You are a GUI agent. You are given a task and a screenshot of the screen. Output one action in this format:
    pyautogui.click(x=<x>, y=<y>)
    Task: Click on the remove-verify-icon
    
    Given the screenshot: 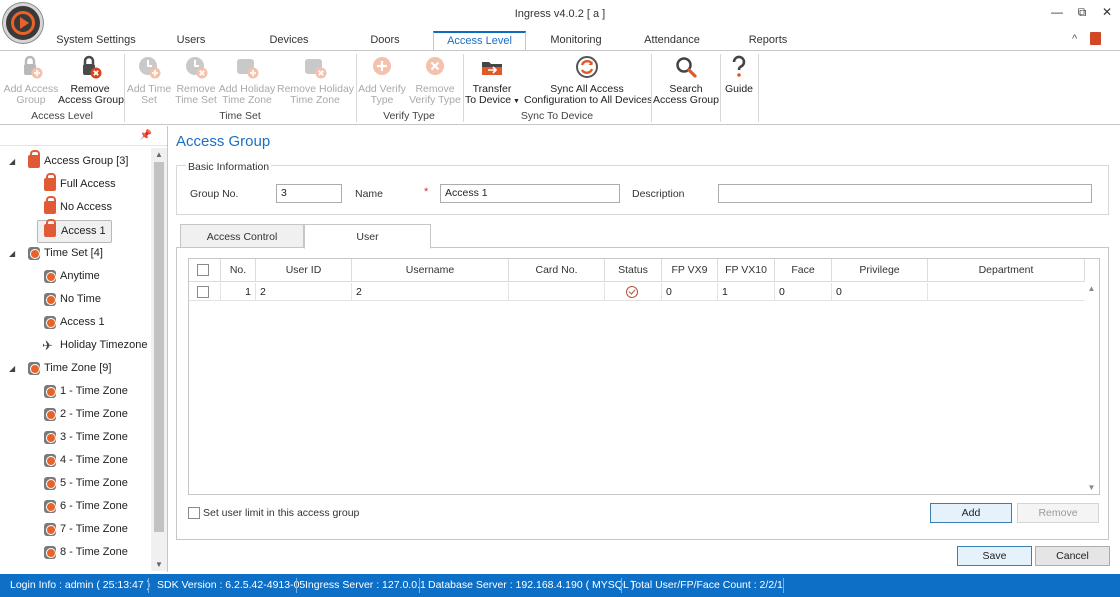 What is the action you would take?
    pyautogui.click(x=435, y=66)
    